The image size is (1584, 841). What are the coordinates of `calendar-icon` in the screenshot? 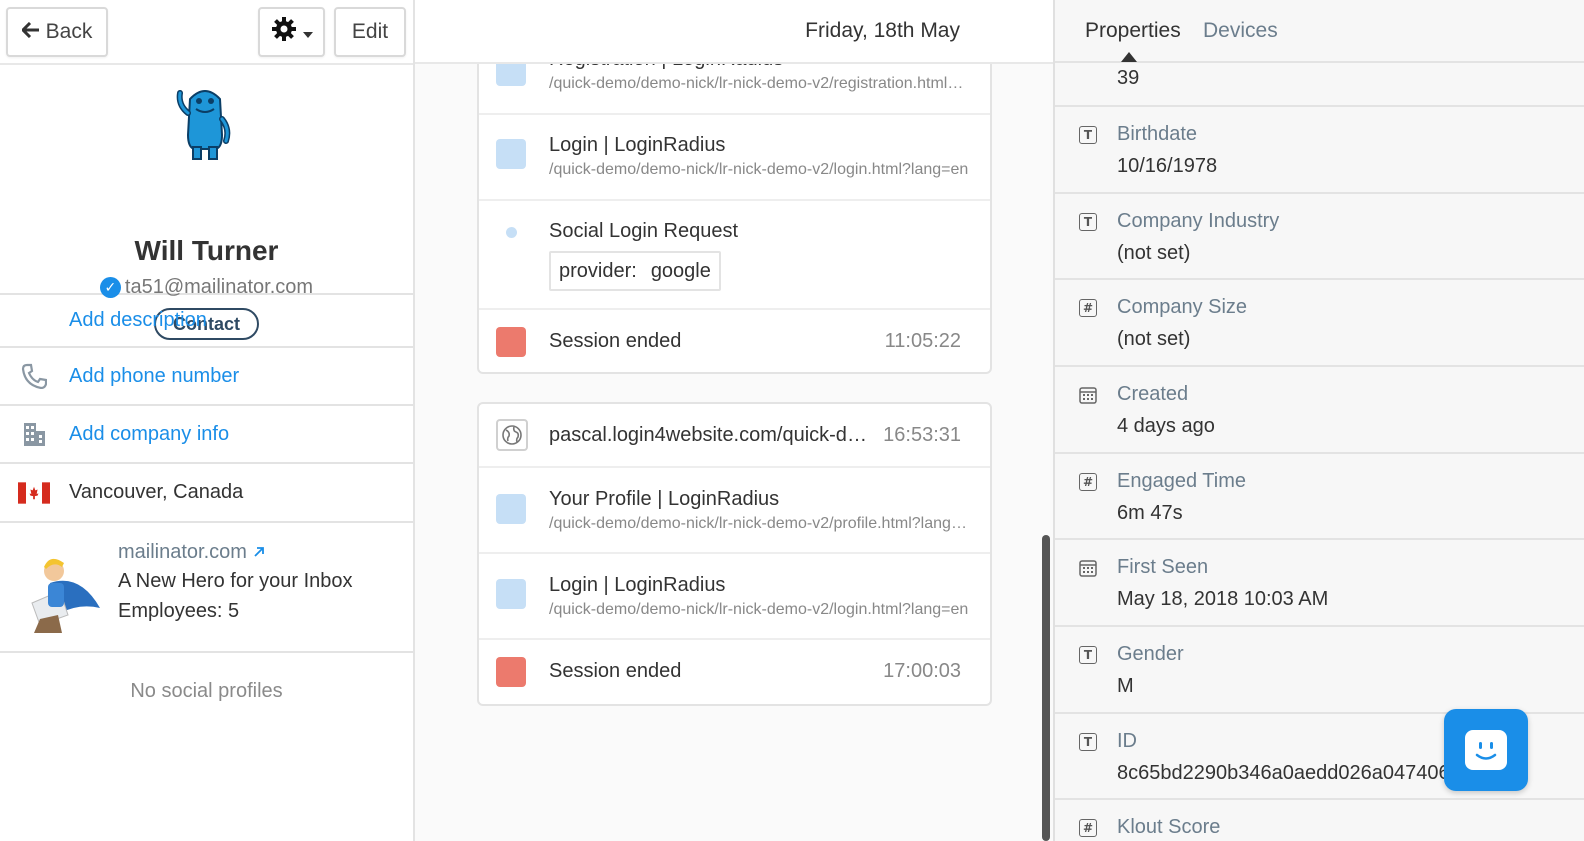 It's located at (1088, 395).